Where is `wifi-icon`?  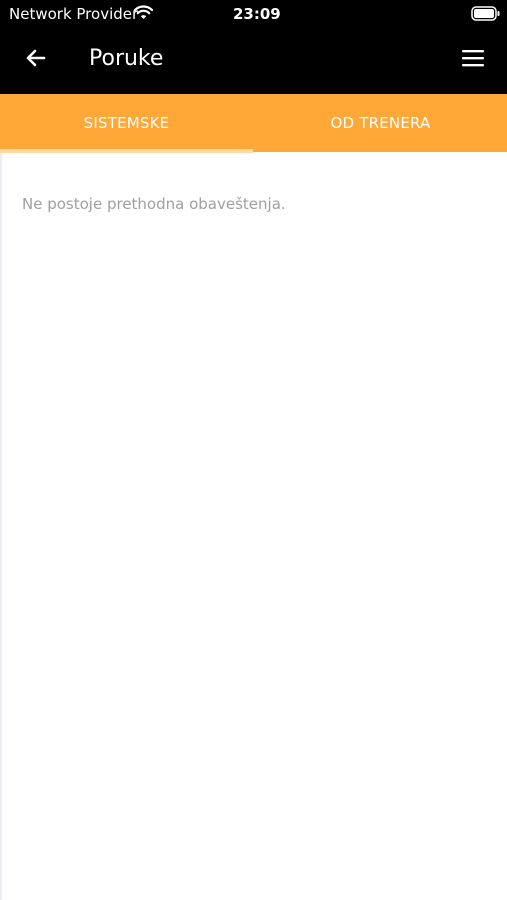
wifi-icon is located at coordinates (143, 12).